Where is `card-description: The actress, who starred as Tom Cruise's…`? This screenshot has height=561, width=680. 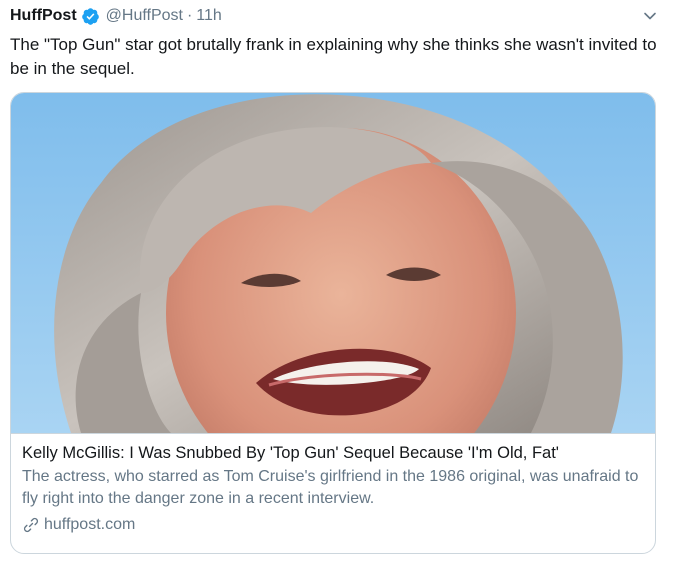 card-description: The actress, who starred as Tom Cruise's… is located at coordinates (330, 487).